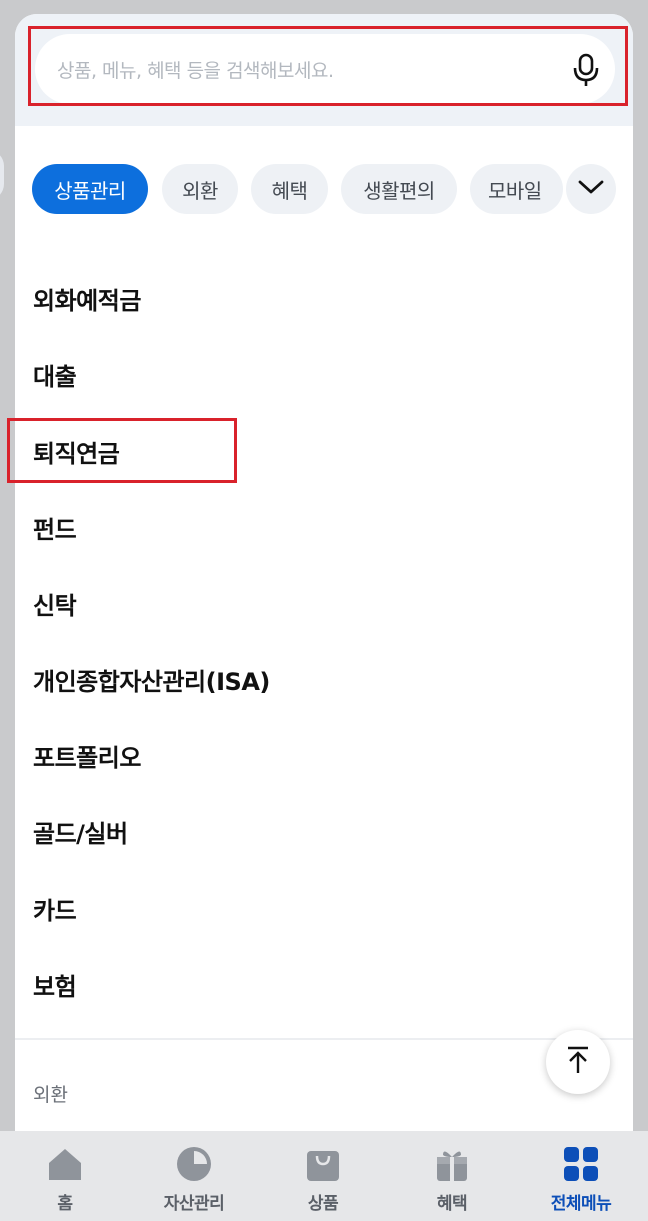  I want to click on chip-daily-convenience: 생활편의, so click(399, 189).